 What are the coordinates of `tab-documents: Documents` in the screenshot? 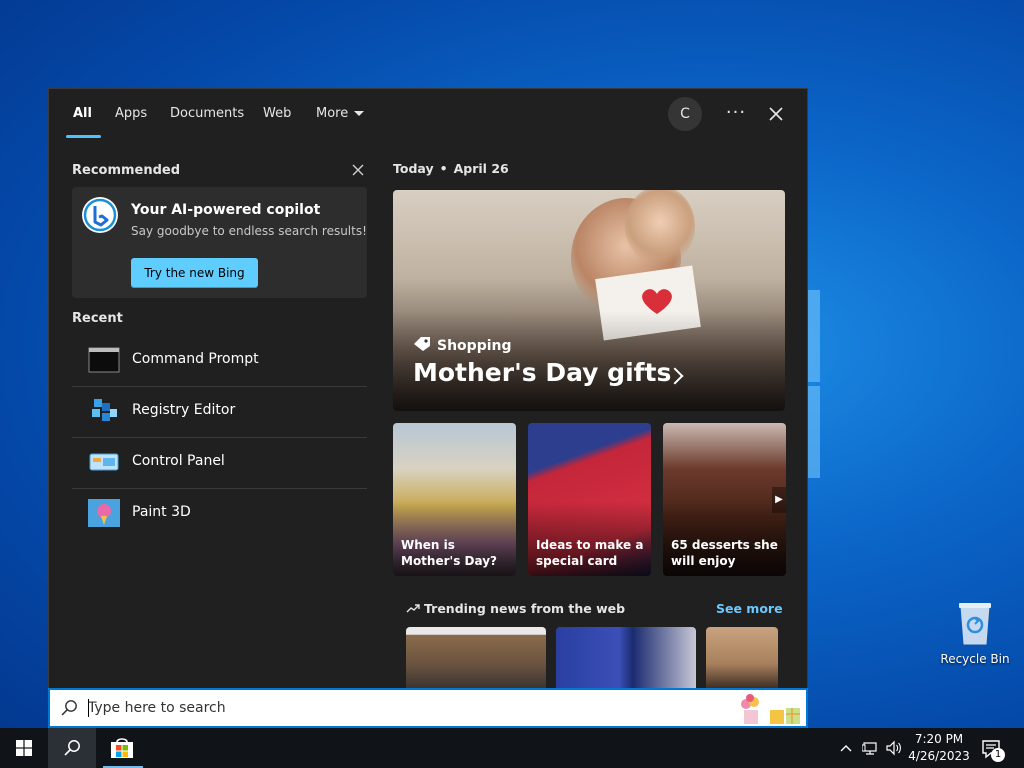 It's located at (207, 113).